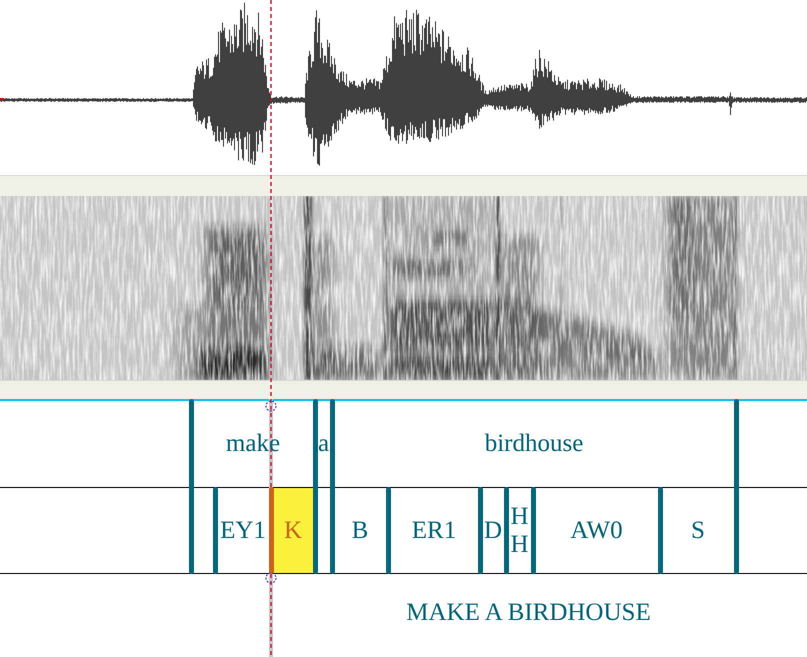 The height and width of the screenshot is (657, 807). What do you see at coordinates (528, 612) in the screenshot?
I see `transcript-text: MAKE A BIRDHOUSE` at bounding box center [528, 612].